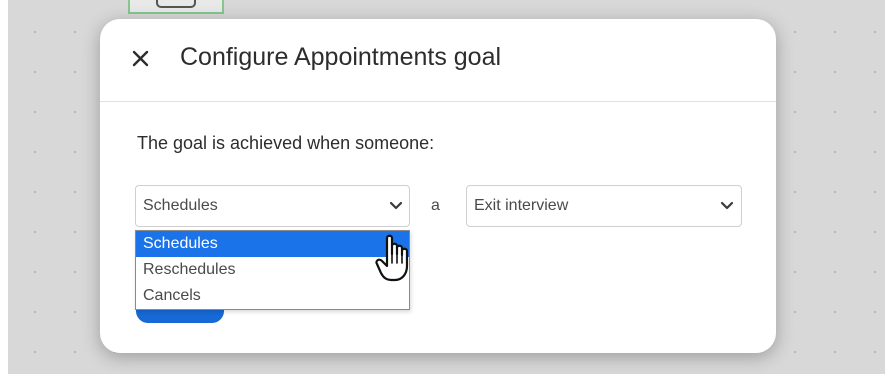  I want to click on dropdown-option-reschedules: Reschedules, so click(272, 270).